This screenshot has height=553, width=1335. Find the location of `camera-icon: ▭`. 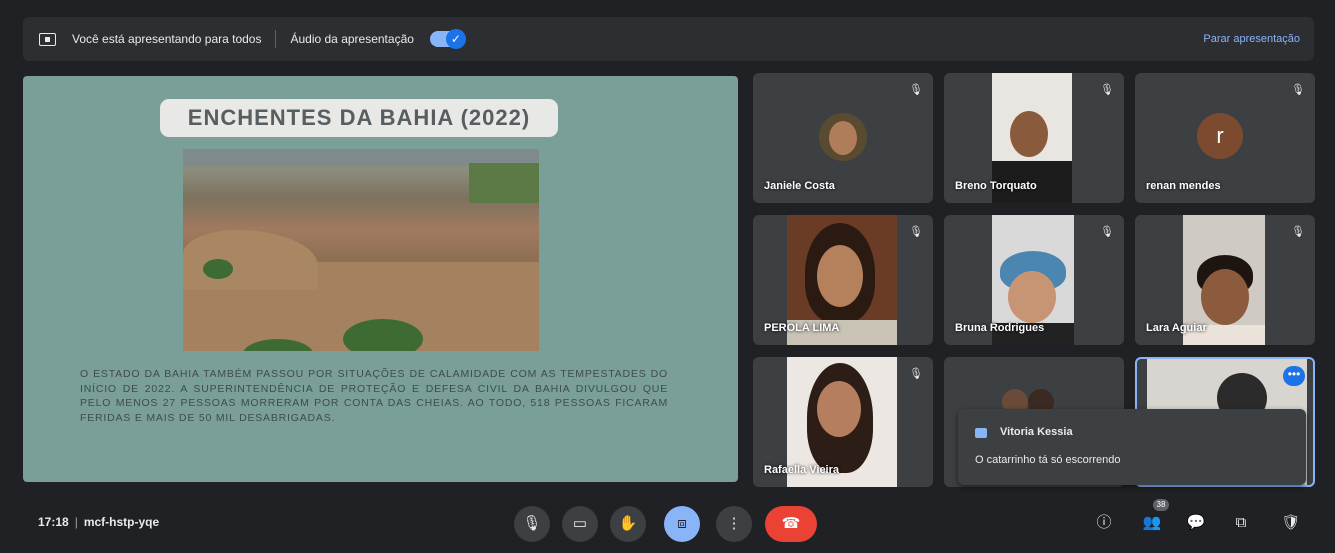

camera-icon: ▭ is located at coordinates (580, 523).